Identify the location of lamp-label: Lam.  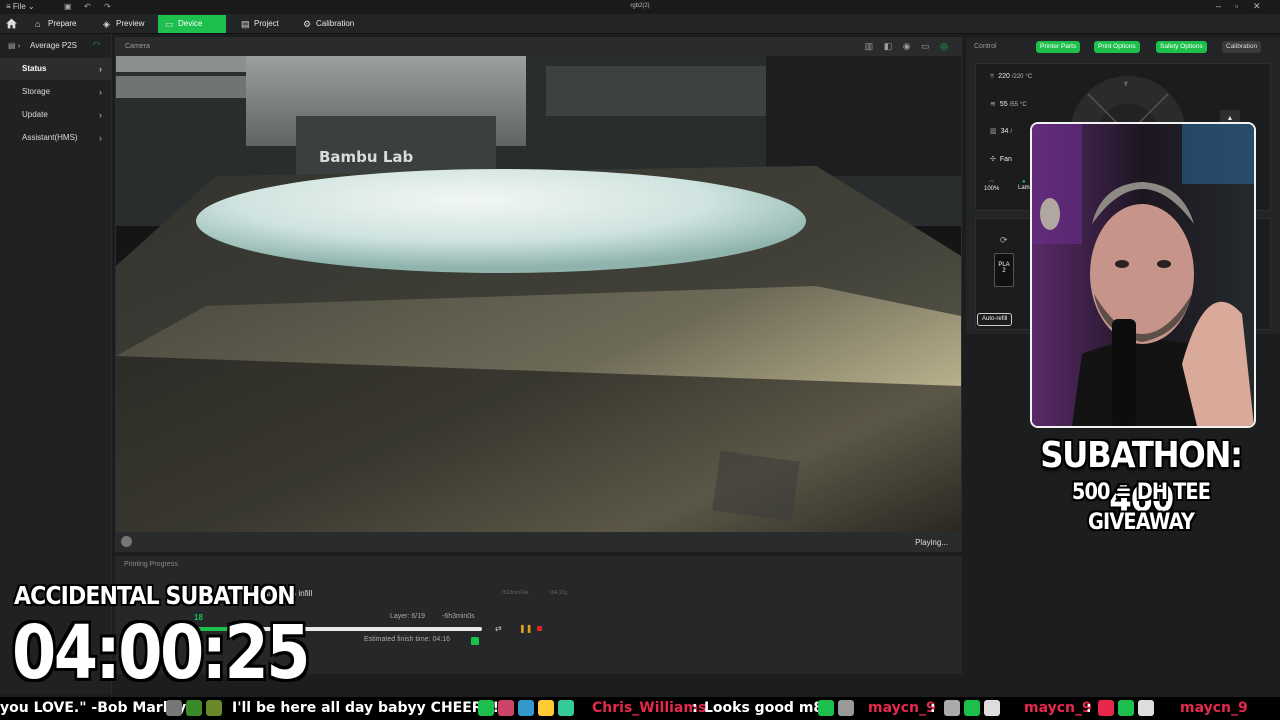
(1024, 188).